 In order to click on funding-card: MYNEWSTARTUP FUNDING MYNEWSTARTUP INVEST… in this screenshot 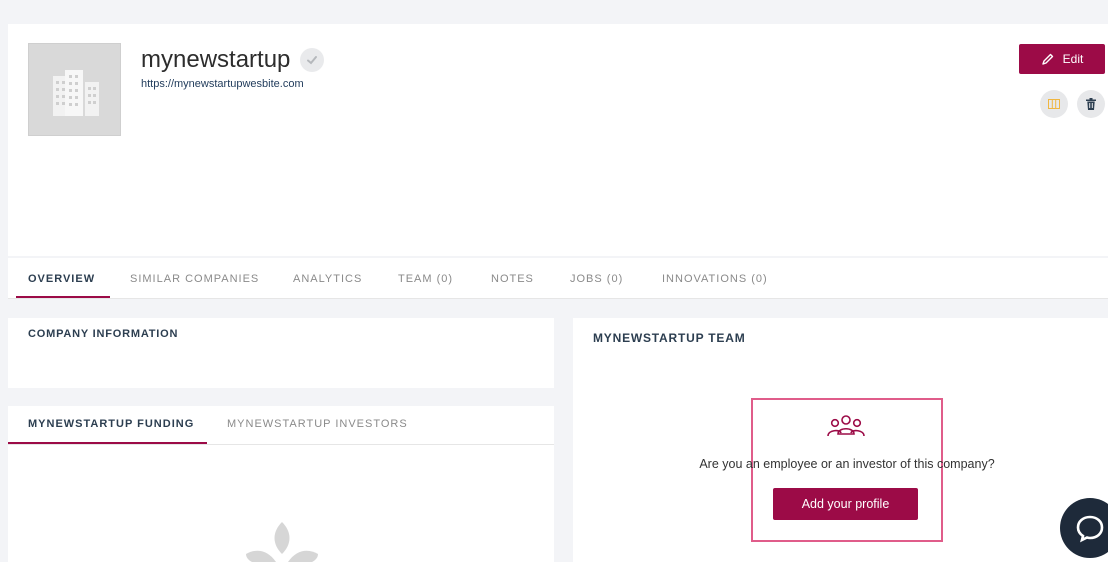, I will do `click(281, 484)`.